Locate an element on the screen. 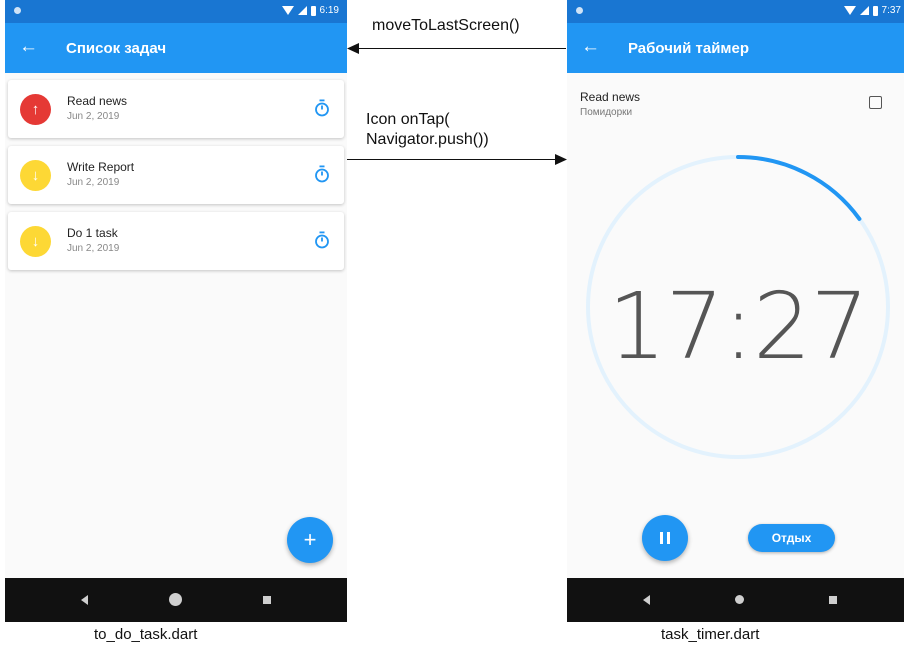 Image resolution: width=904 pixels, height=645 pixels. status-time: 7:37 is located at coordinates (891, 10).